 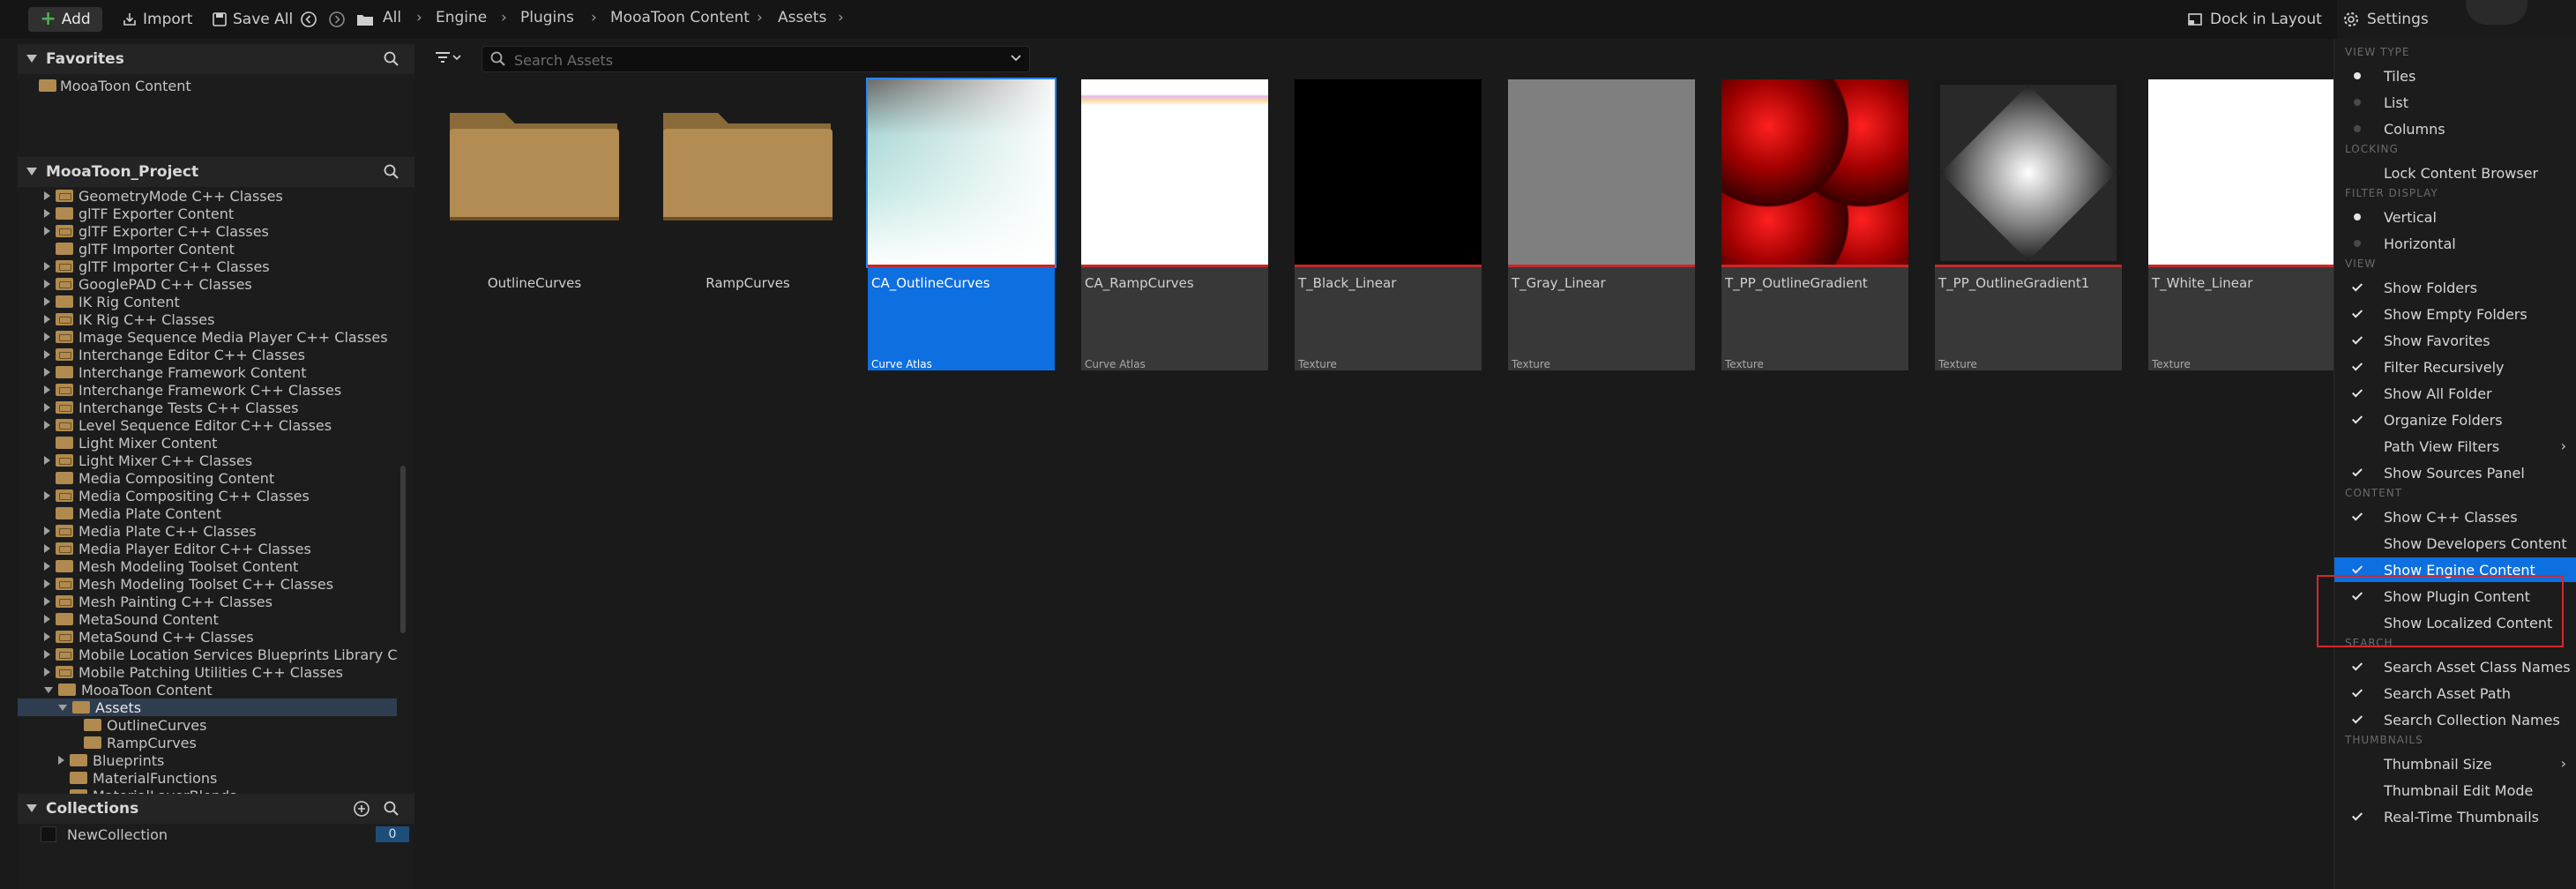 I want to click on tree-item: Interchange Framework Content, so click(x=207, y=372).